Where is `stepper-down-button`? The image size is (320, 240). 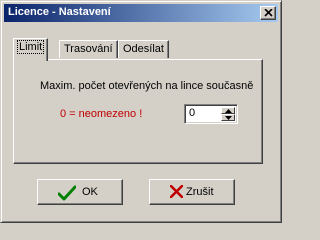 stepper-down-button is located at coordinates (228, 117).